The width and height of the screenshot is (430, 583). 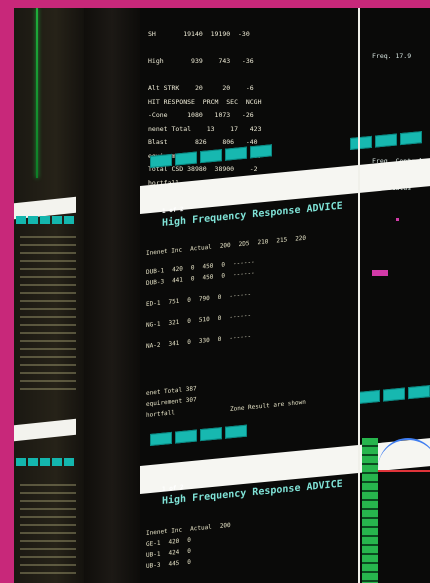 I want to click on response-header: HIT RESPONSE PRCM SEC NCGH, so click(x=205, y=102).